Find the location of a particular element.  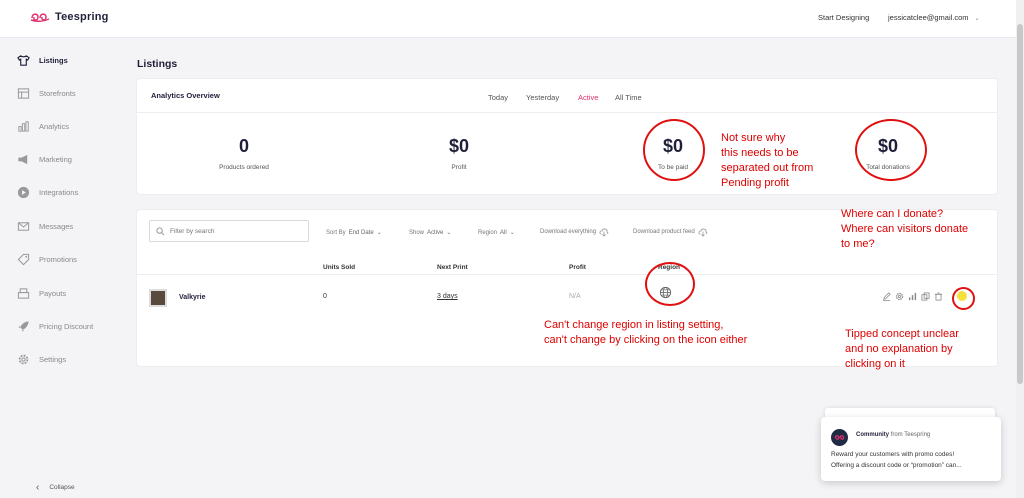

profit-value: $0 is located at coordinates (459, 146).